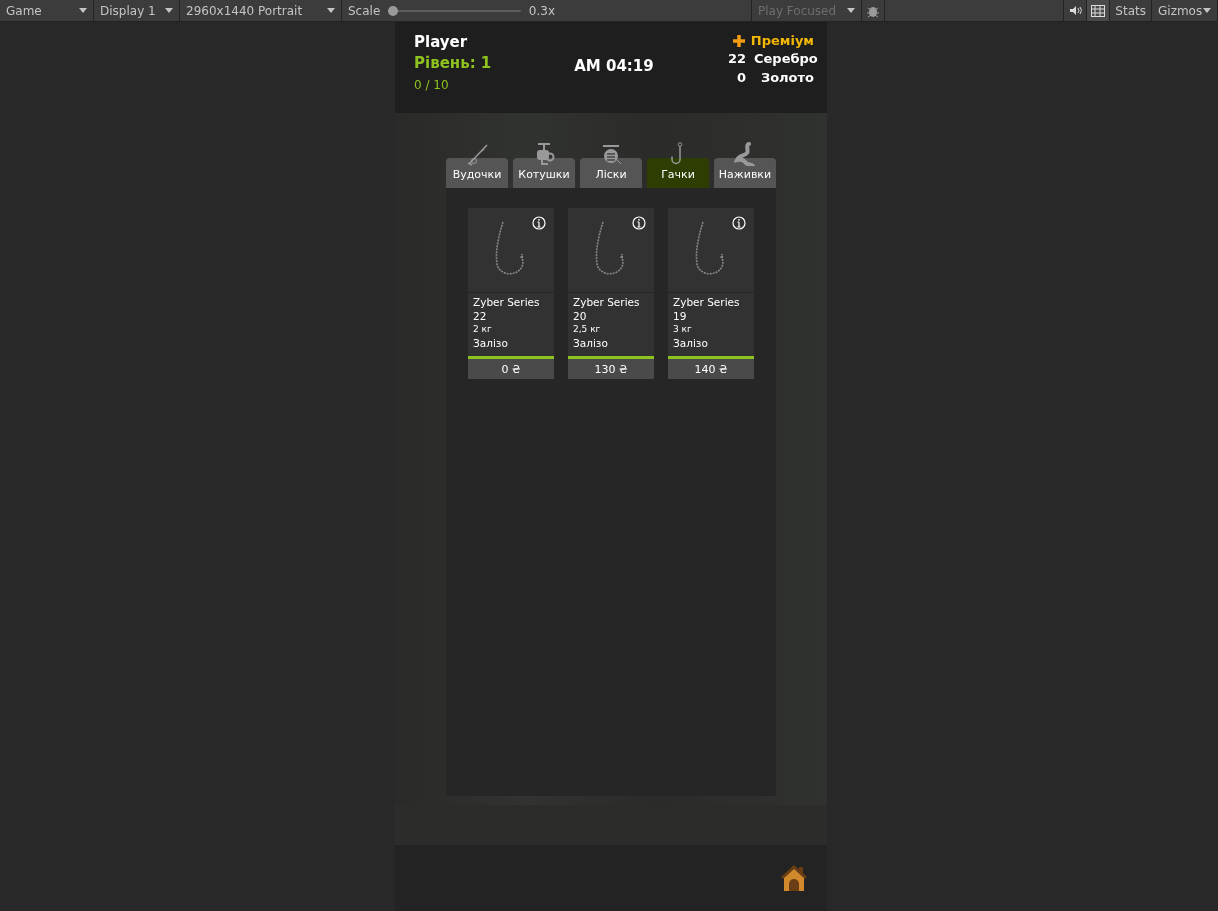  What do you see at coordinates (544, 173) in the screenshot?
I see `category-tab: Котушки` at bounding box center [544, 173].